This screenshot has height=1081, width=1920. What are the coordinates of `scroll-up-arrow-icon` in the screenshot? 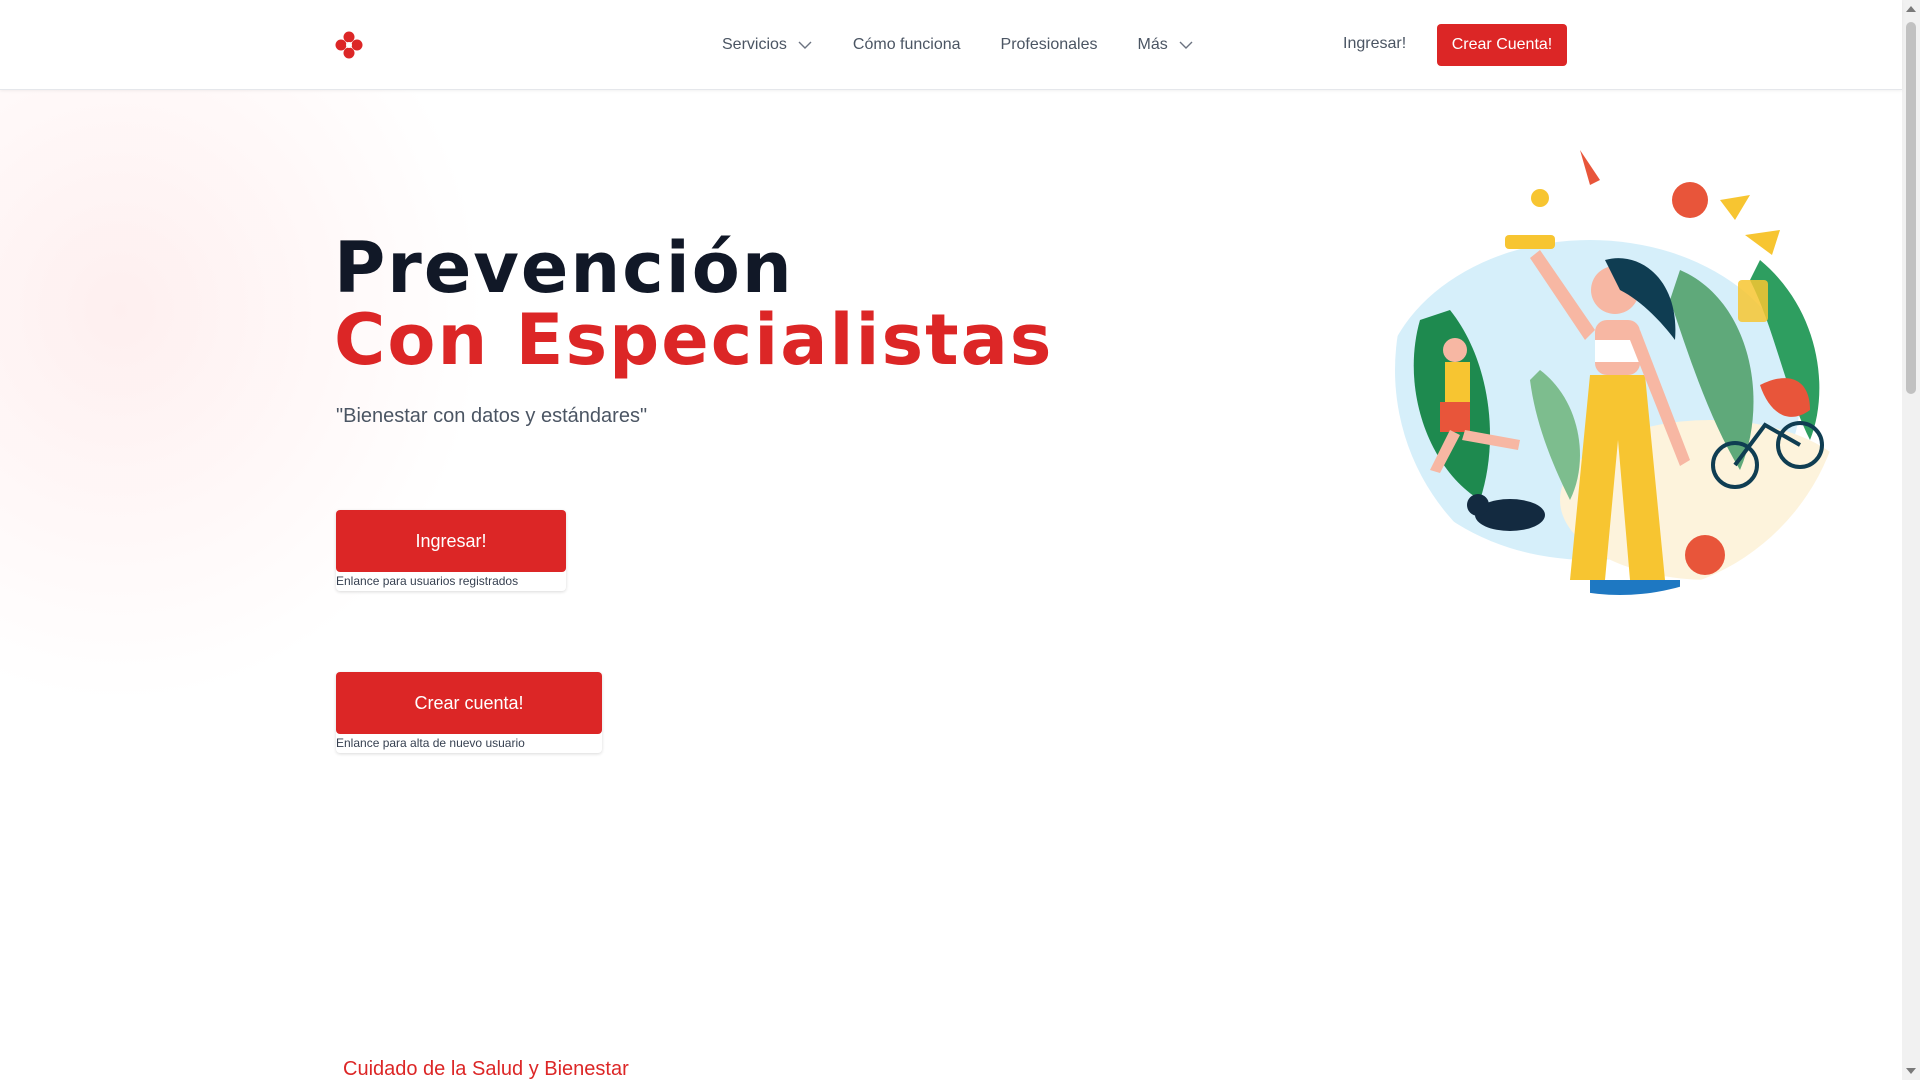 It's located at (1911, 9).